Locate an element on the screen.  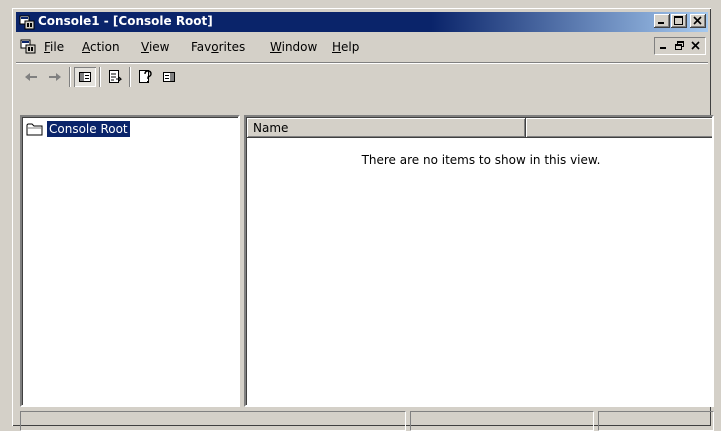
status-cell-main is located at coordinates (213, 421).